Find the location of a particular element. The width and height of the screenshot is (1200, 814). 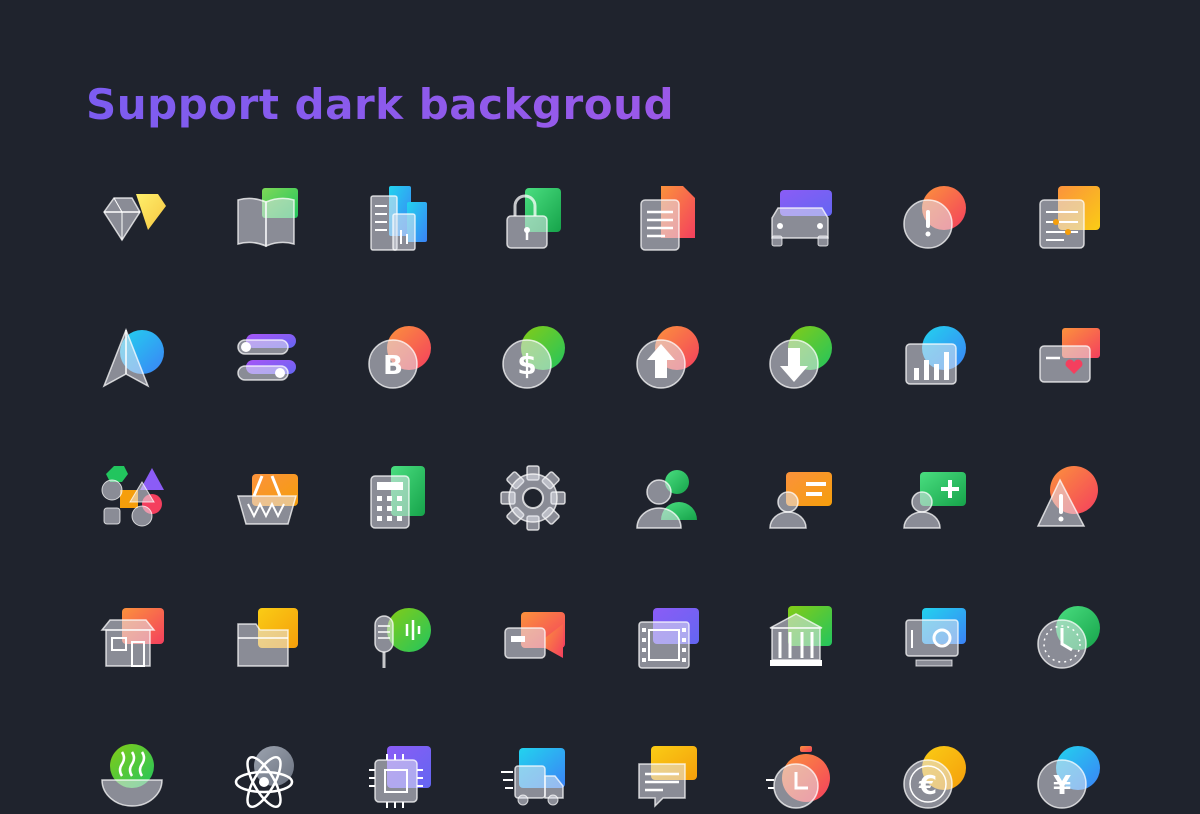

document-icon is located at coordinates (668, 218).